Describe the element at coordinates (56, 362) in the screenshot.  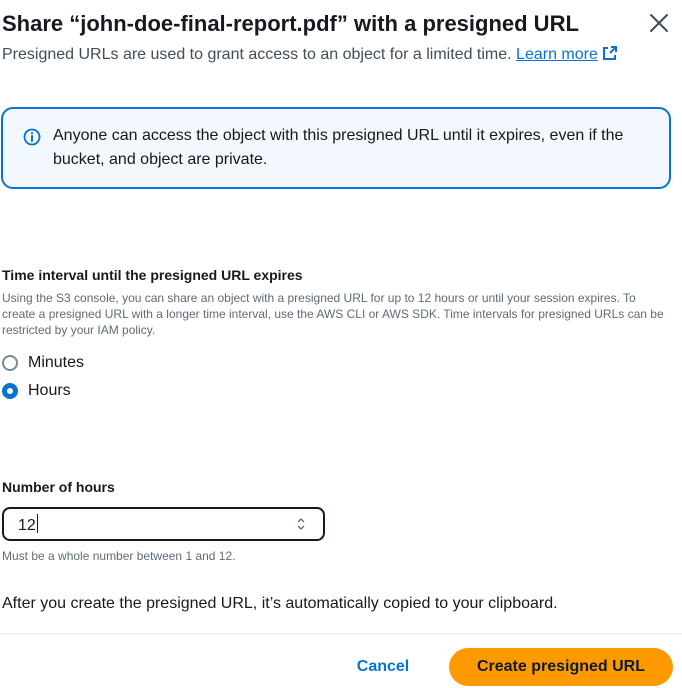
I see `radio-label-minutes: Minutes` at that location.